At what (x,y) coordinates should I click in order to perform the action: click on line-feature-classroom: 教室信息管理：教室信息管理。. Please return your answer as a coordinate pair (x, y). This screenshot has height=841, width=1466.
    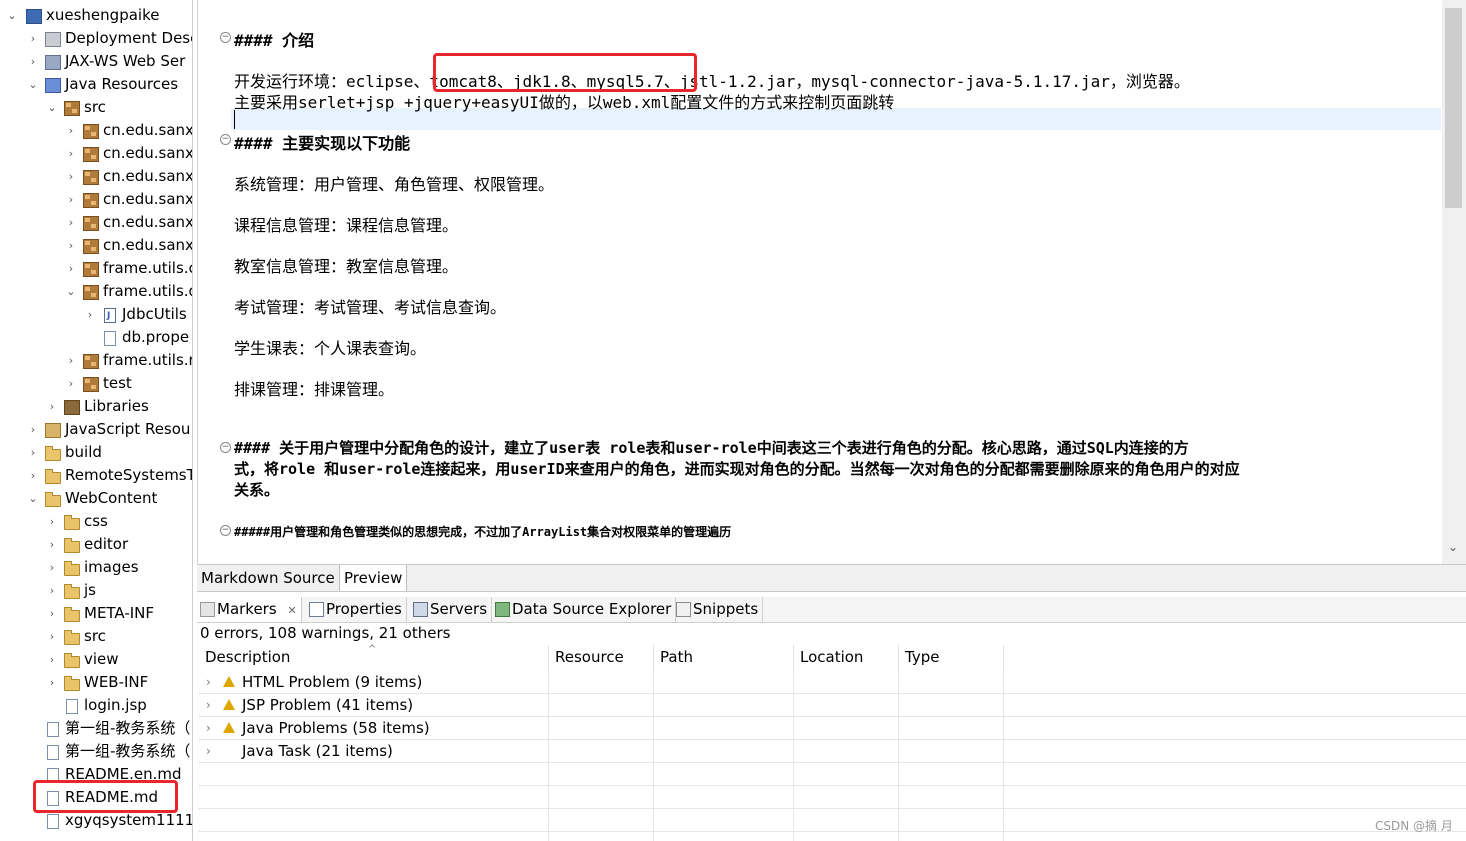
    Looking at the image, I should click on (346, 266).